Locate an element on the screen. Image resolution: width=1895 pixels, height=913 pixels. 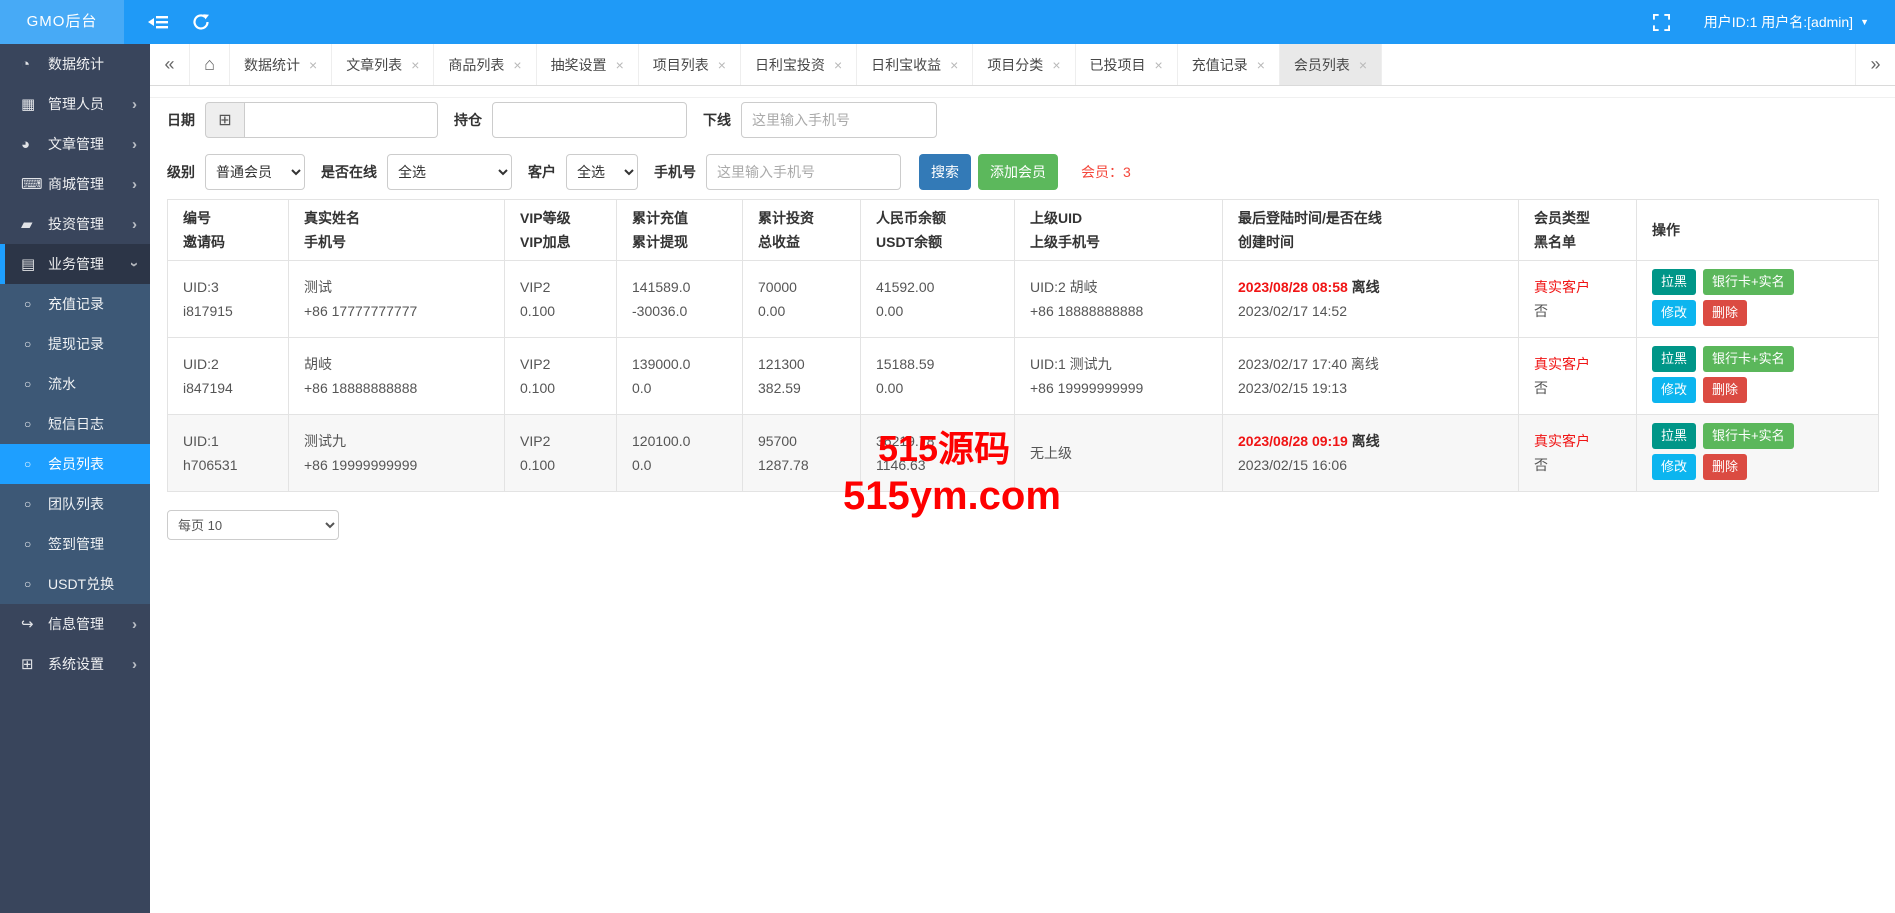
sidebar-item-settings: ⊞ 系统设置 › is located at coordinates (75, 664).